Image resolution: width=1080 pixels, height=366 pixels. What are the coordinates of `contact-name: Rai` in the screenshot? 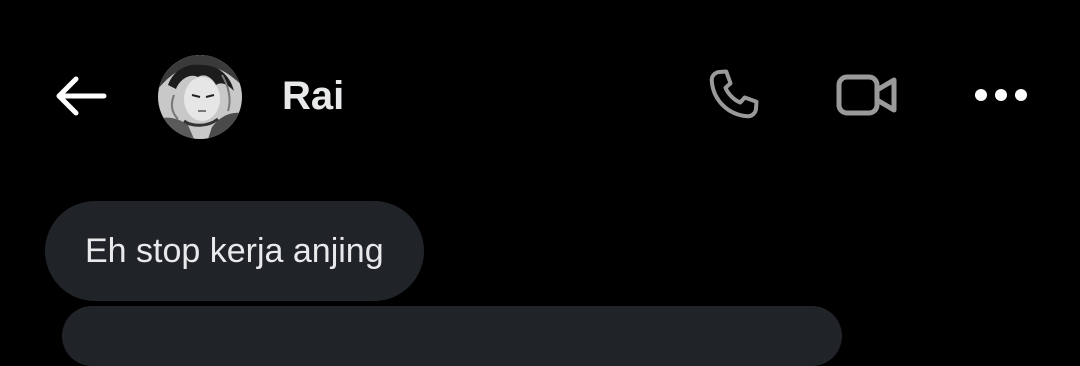 It's located at (313, 96).